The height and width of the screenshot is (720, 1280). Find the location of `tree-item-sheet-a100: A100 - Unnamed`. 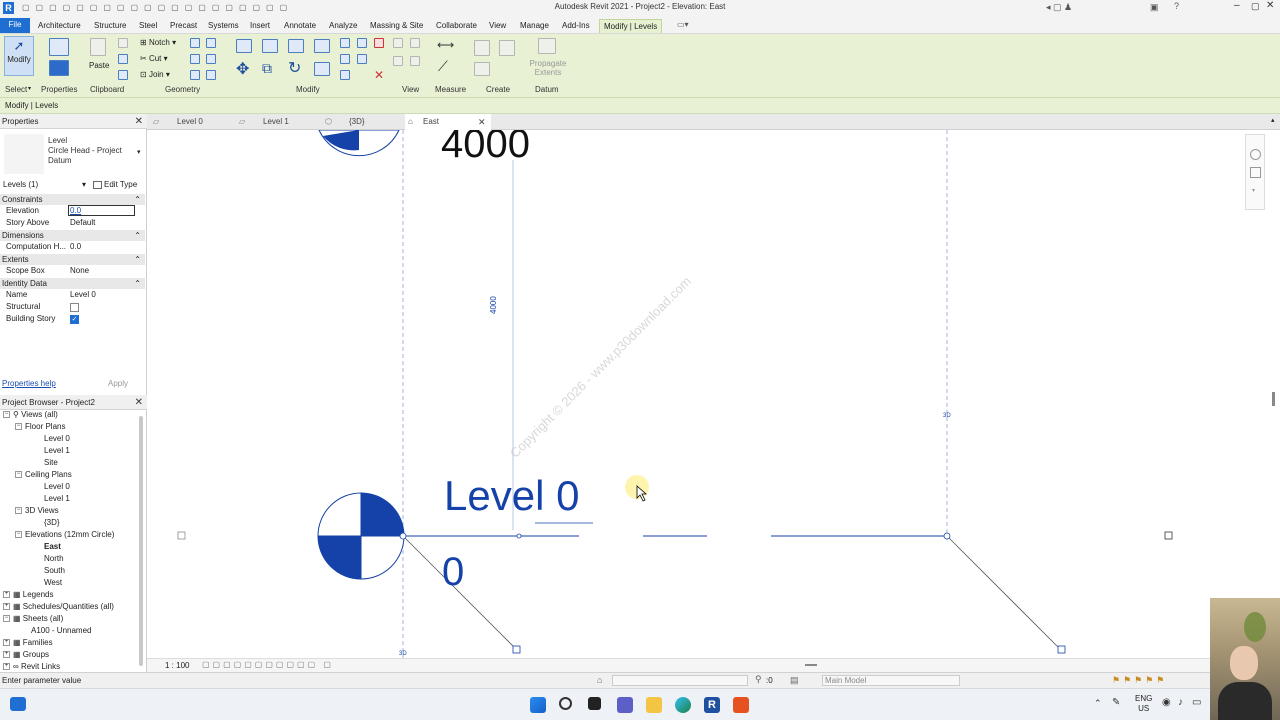

tree-item-sheet-a100: A100 - Unnamed is located at coordinates (61, 630).